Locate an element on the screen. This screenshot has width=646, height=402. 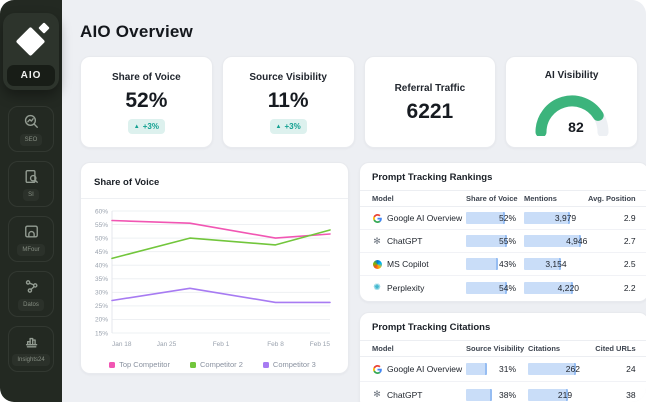
sidebar-item-mfour: MFour is located at coordinates (31, 239).